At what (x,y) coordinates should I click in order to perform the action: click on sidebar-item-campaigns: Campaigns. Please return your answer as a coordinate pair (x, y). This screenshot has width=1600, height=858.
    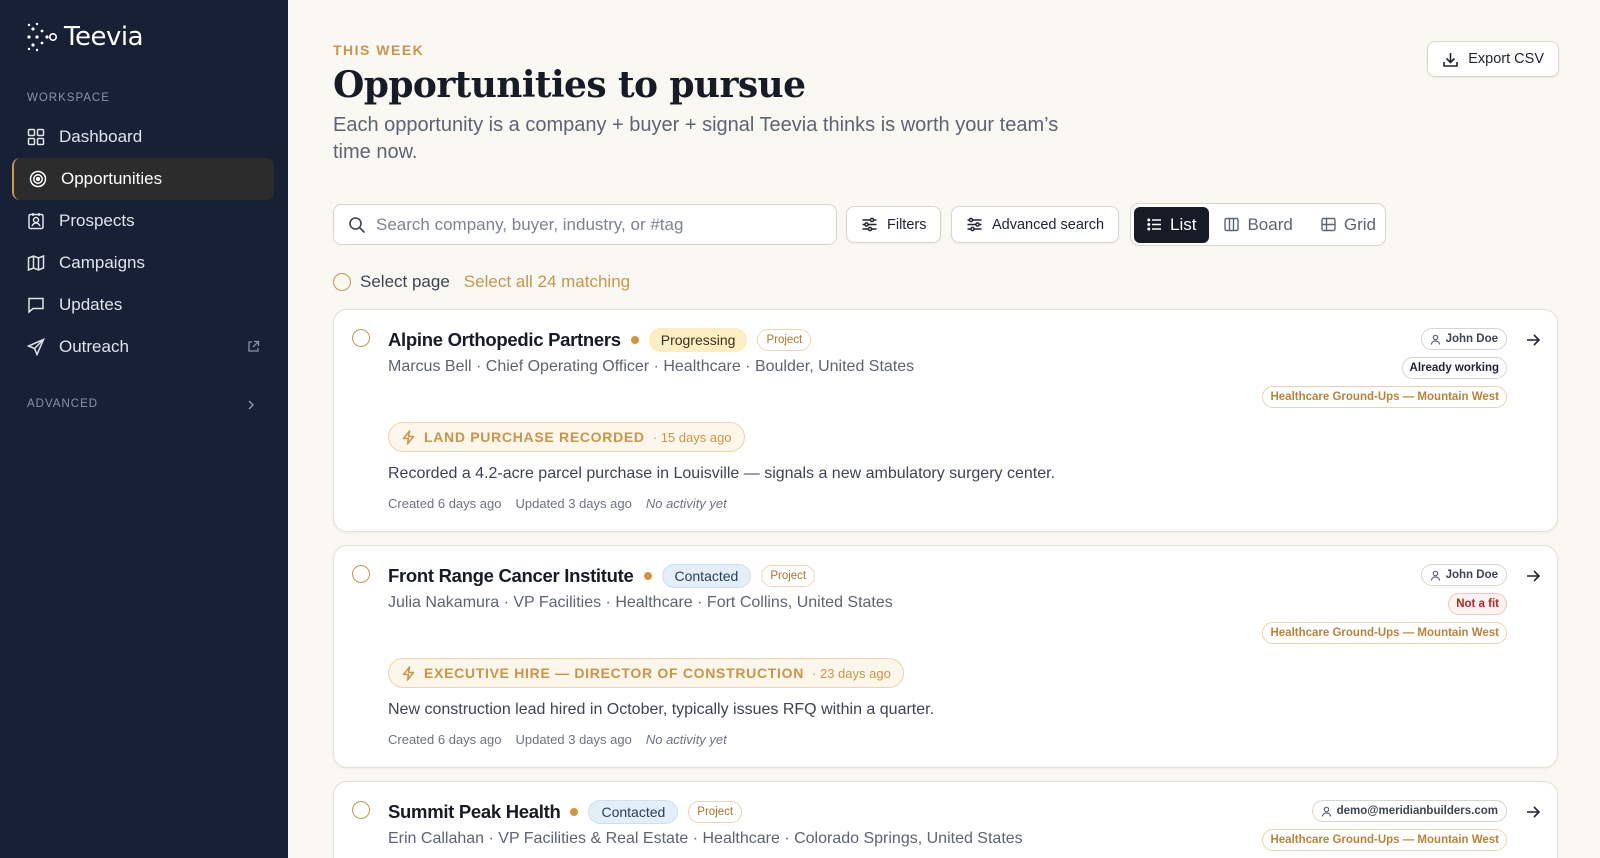
    Looking at the image, I should click on (143, 263).